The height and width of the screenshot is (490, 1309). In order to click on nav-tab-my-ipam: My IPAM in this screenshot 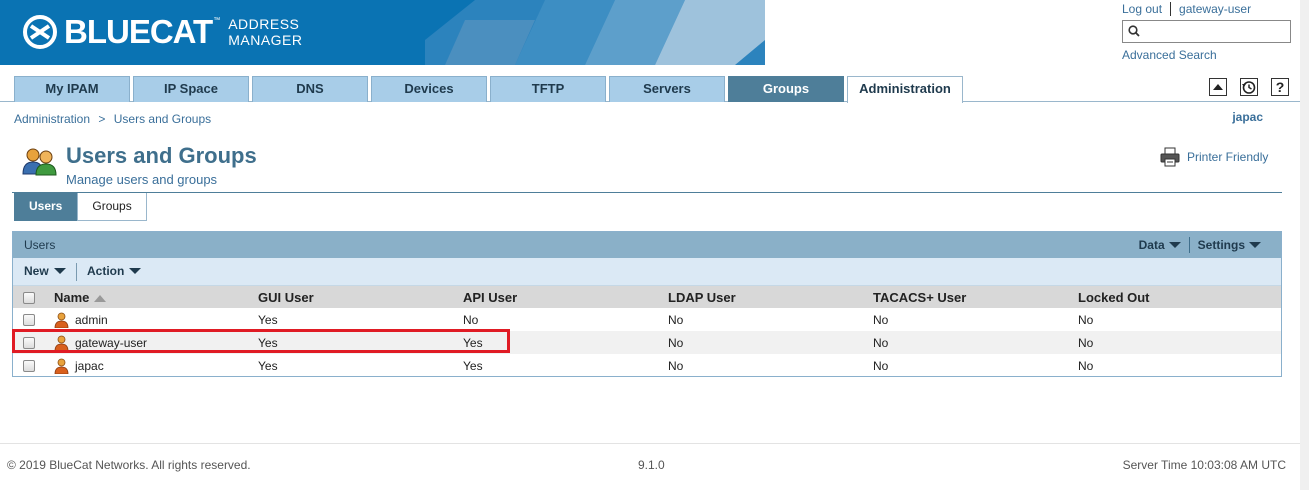, I will do `click(72, 89)`.